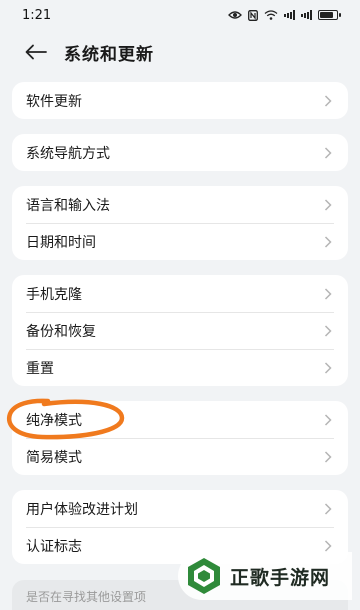 The width and height of the screenshot is (360, 610). Describe the element at coordinates (86, 597) in the screenshot. I see `hint-text: 是否在寻找其他设置项` at that location.